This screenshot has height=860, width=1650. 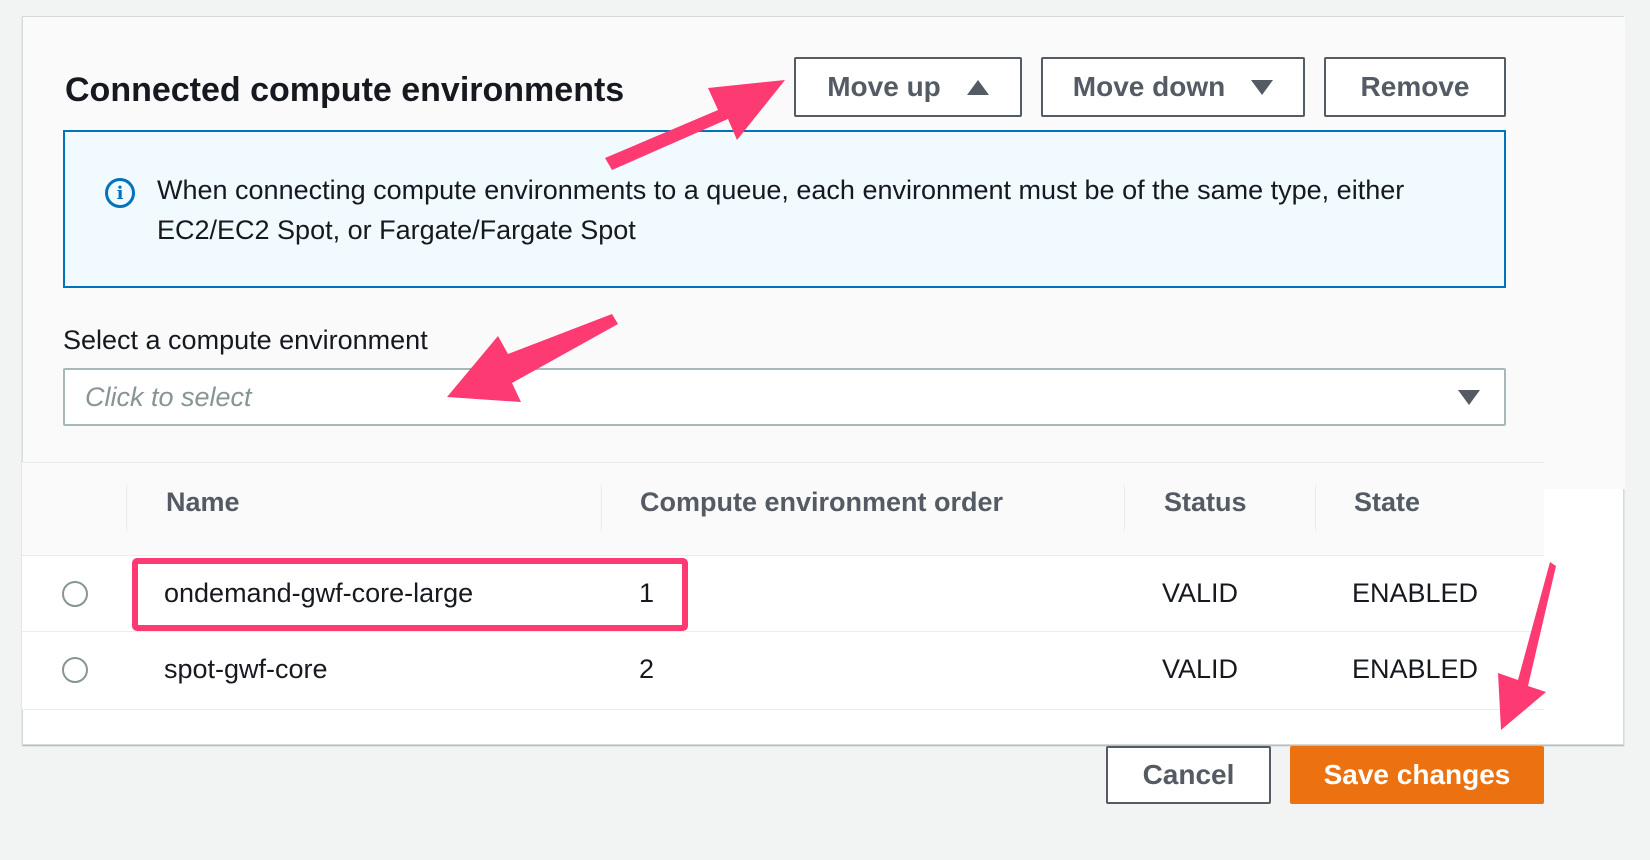 I want to click on compute-environment-select: Click to select, so click(x=784, y=397).